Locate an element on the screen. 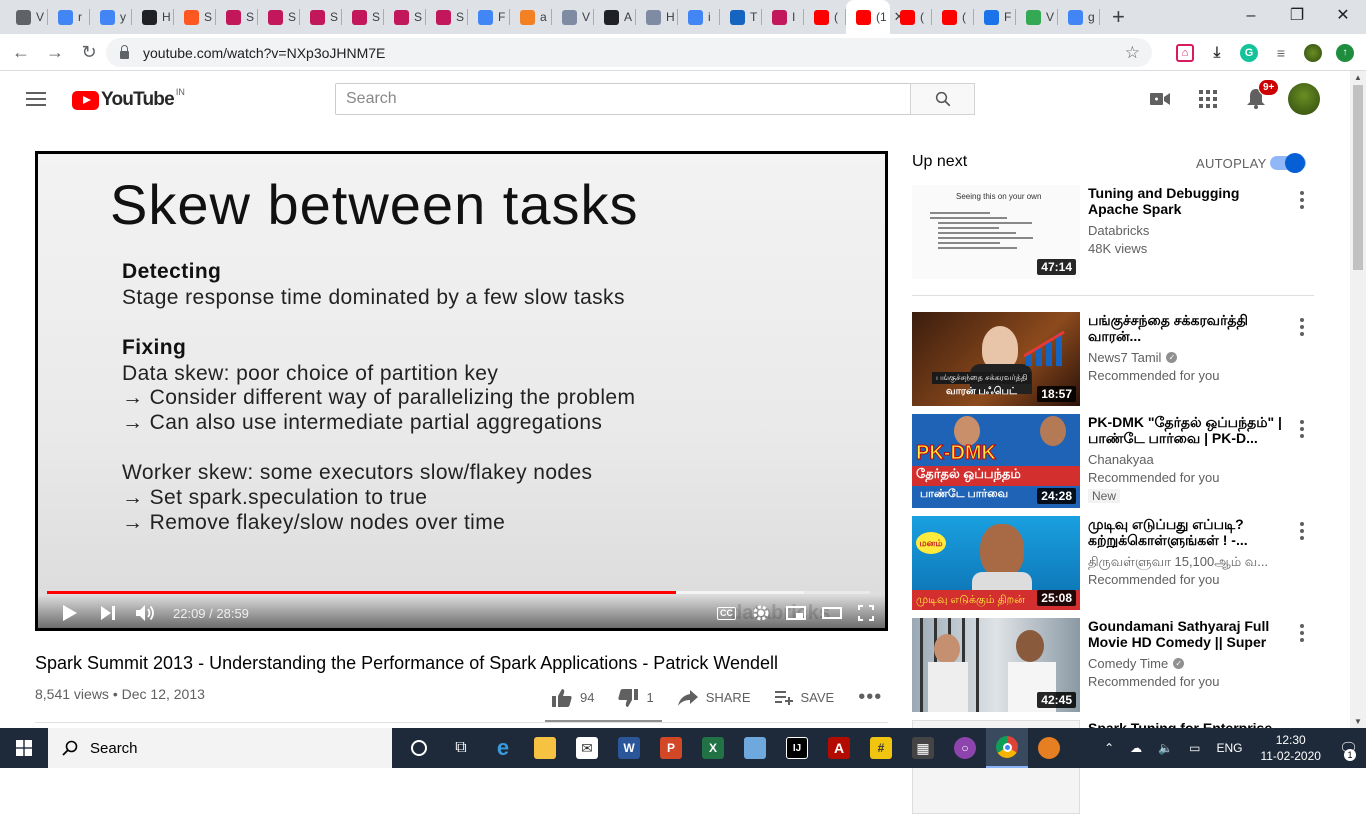 The width and height of the screenshot is (1366, 814). video-thumbnail: 42:45 is located at coordinates (996, 665).